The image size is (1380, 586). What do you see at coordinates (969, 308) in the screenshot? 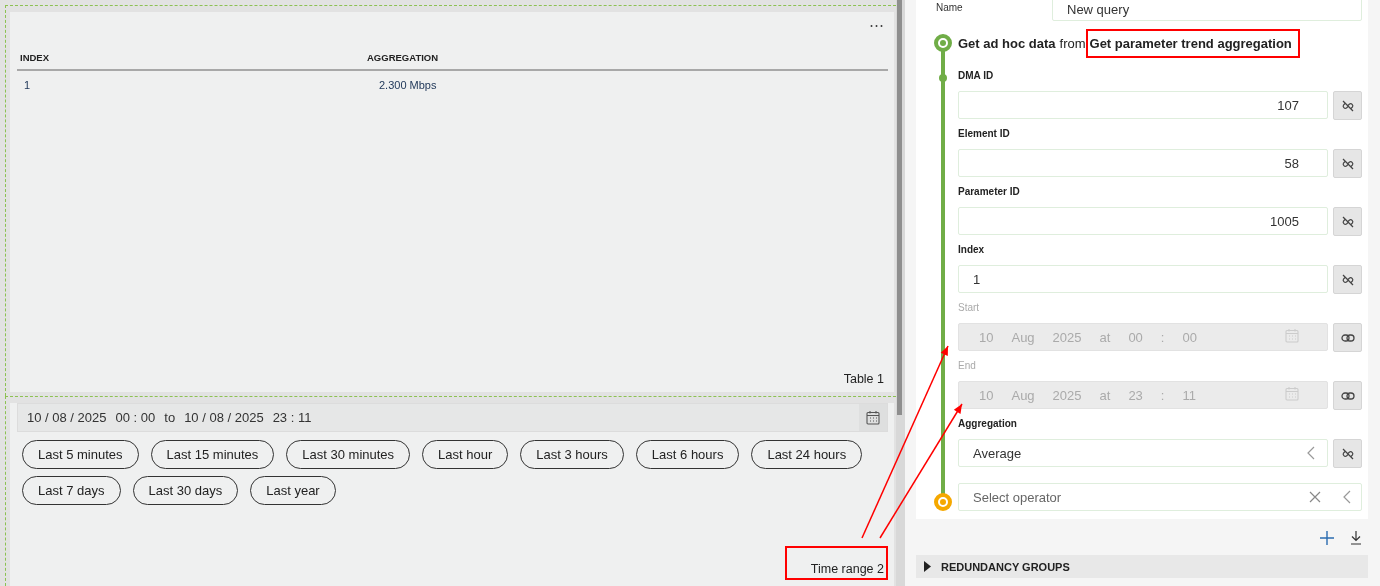
I see `field-label: Start` at bounding box center [969, 308].